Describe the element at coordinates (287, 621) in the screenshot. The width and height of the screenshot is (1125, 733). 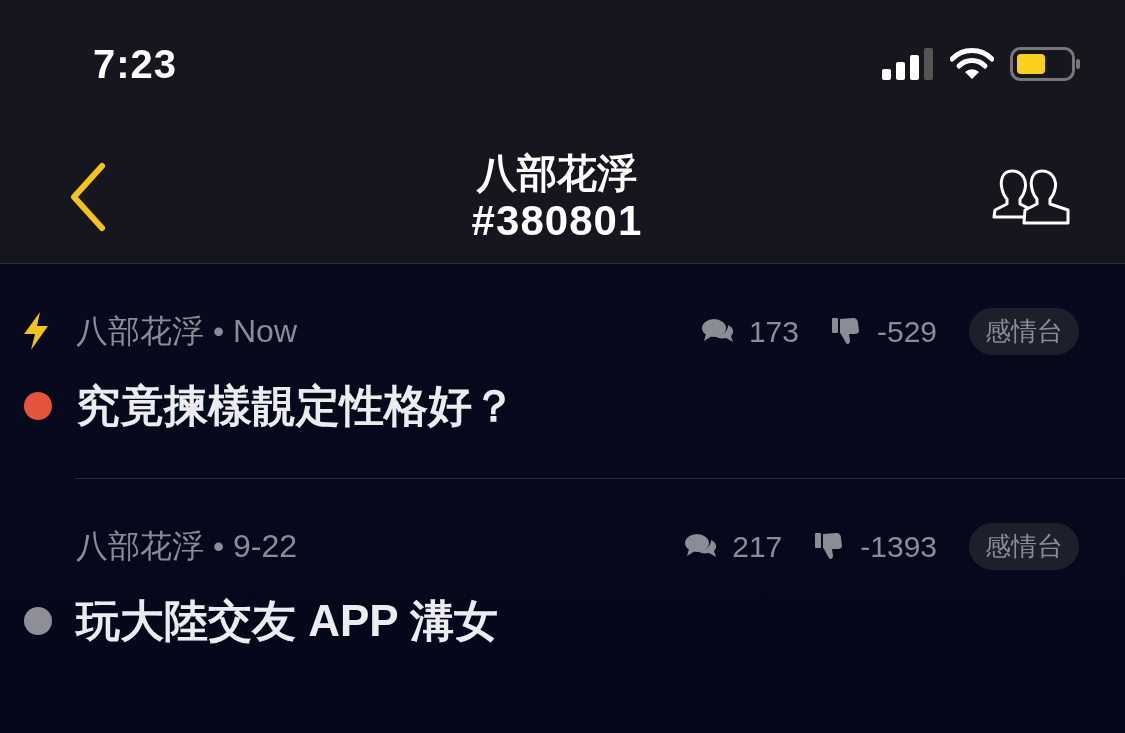
I see `post-title: 玩大陸交友 APP 溝女` at that location.